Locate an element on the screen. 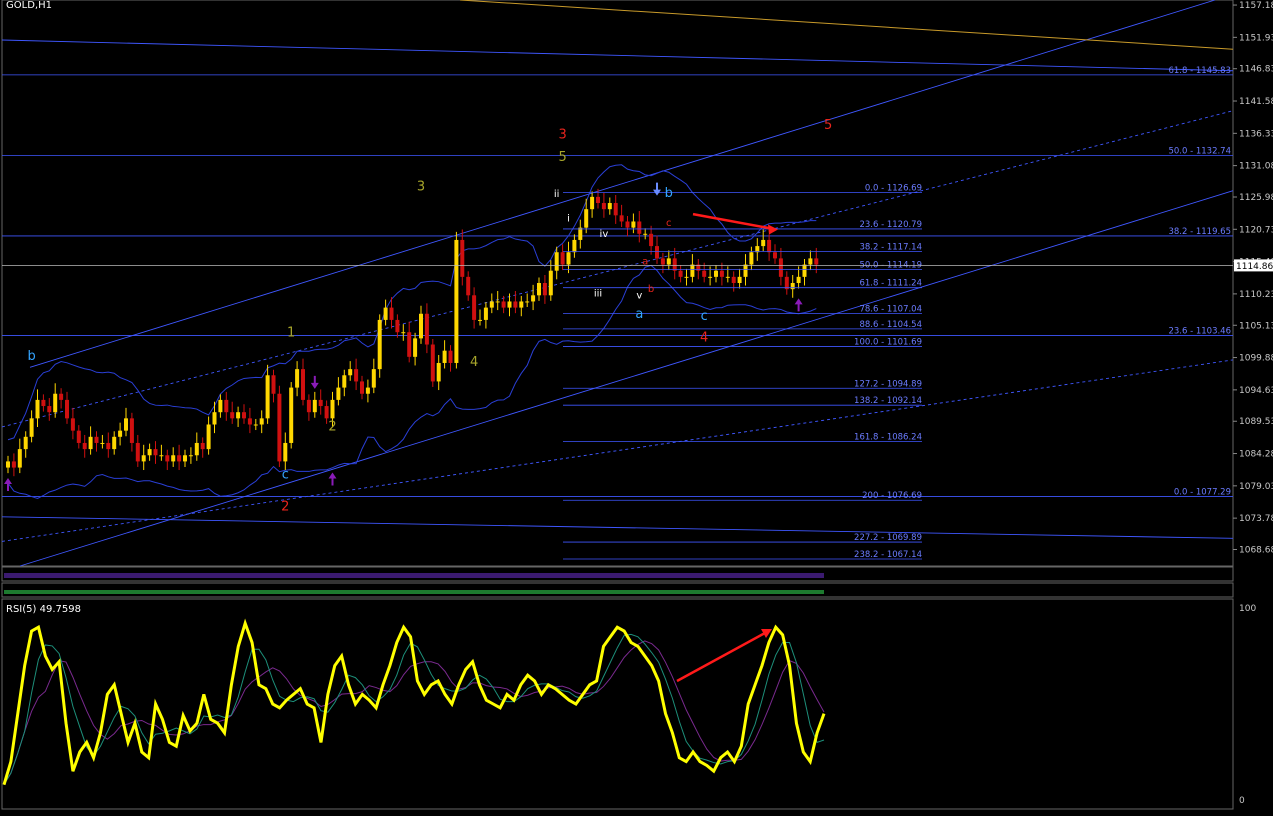  oscillator-strip is located at coordinates (414, 592).